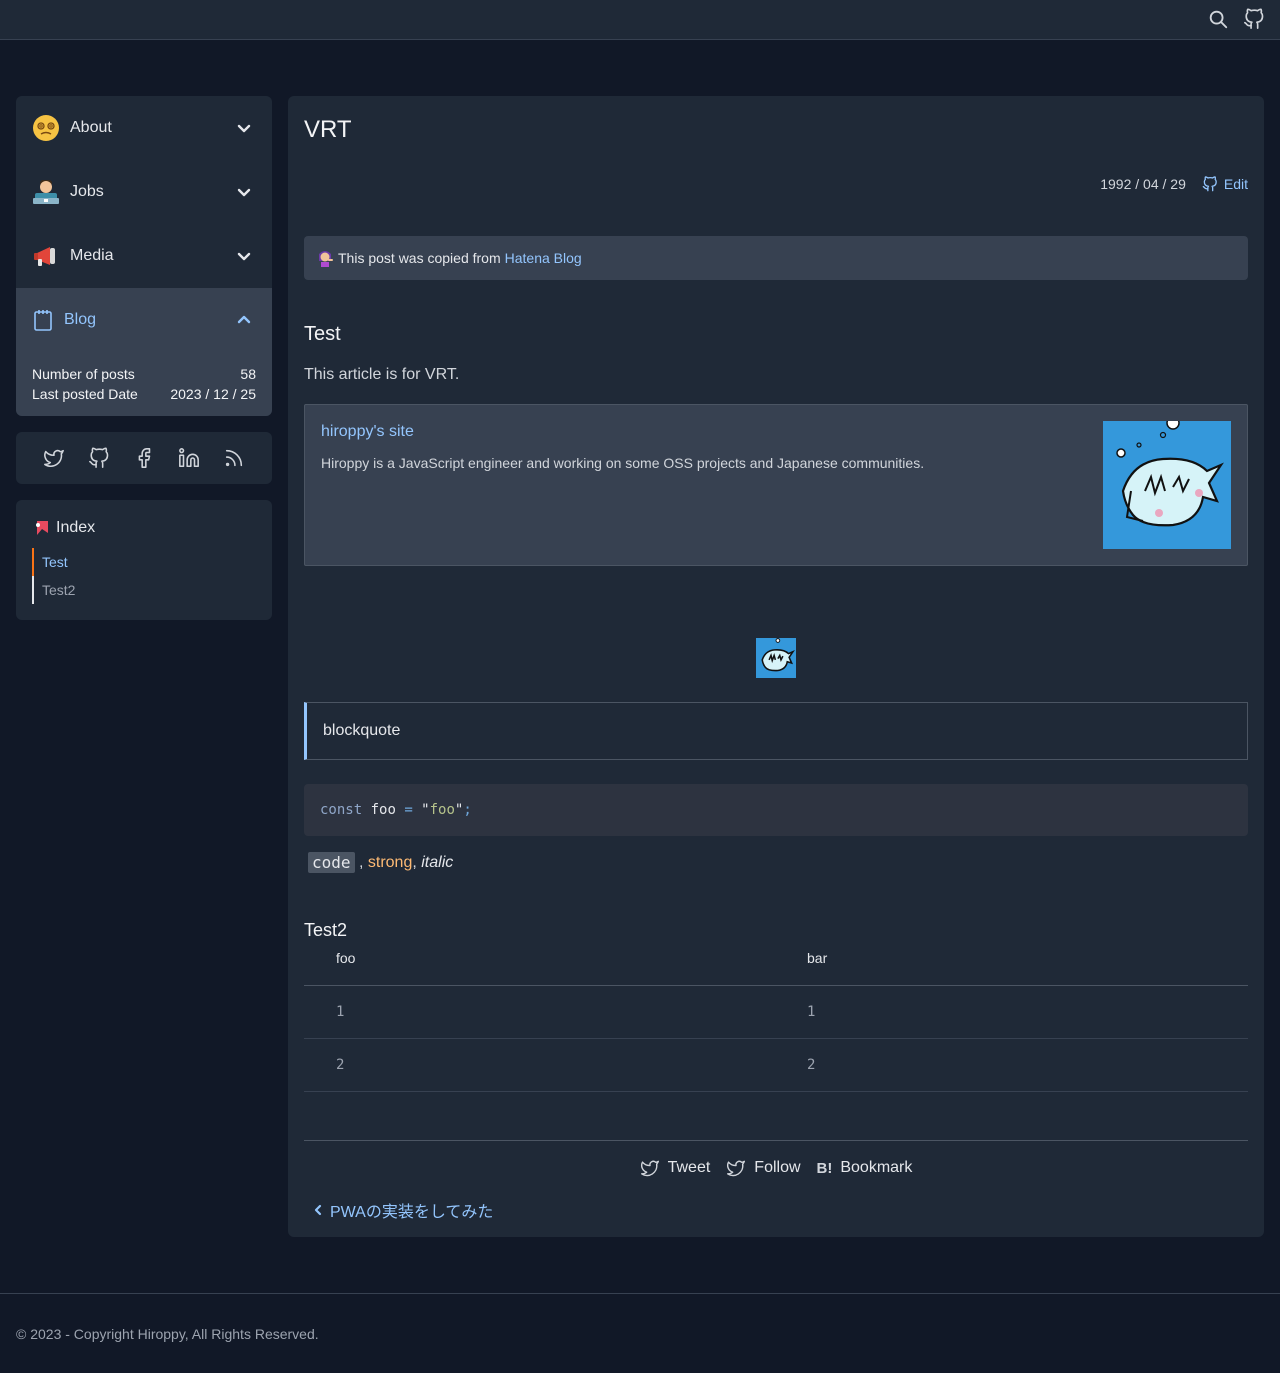 This screenshot has height=1373, width=1280. Describe the element at coordinates (328, 129) in the screenshot. I see `page-title: VRT` at that location.